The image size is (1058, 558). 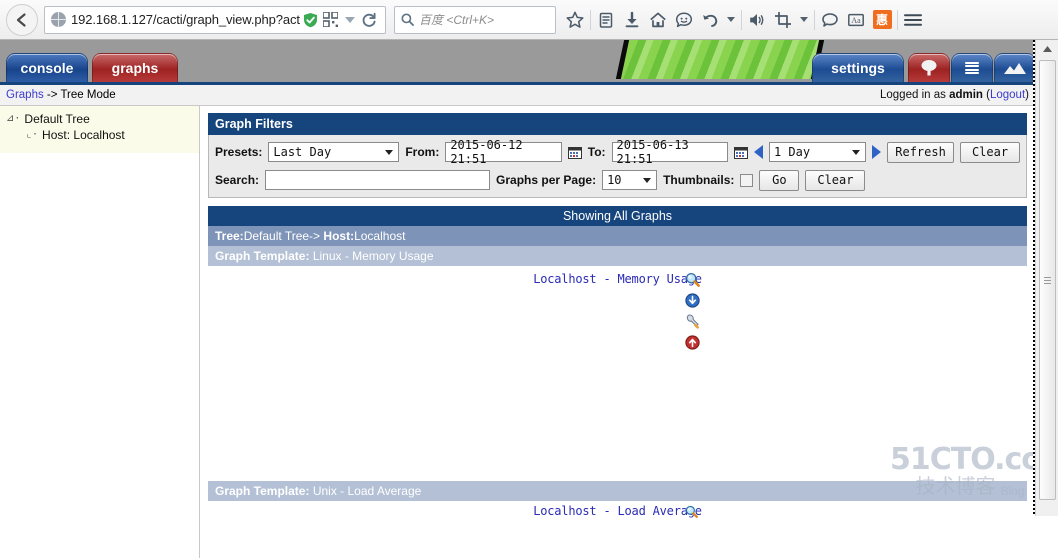 What do you see at coordinates (720, 59) in the screenshot?
I see `banner-graphic` at bounding box center [720, 59].